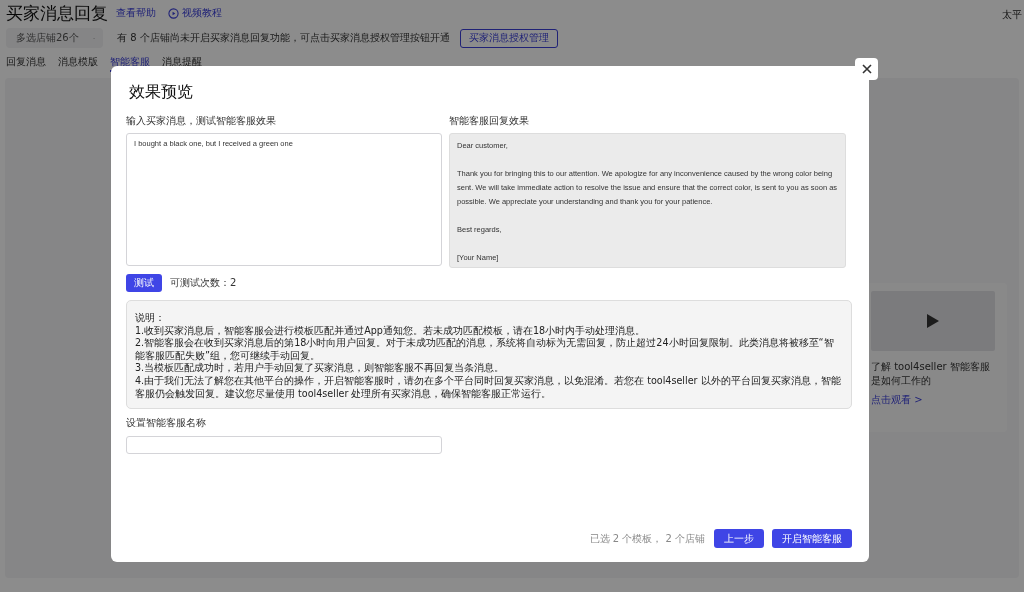  What do you see at coordinates (284, 445) in the screenshot?
I see `name-input-field` at bounding box center [284, 445].